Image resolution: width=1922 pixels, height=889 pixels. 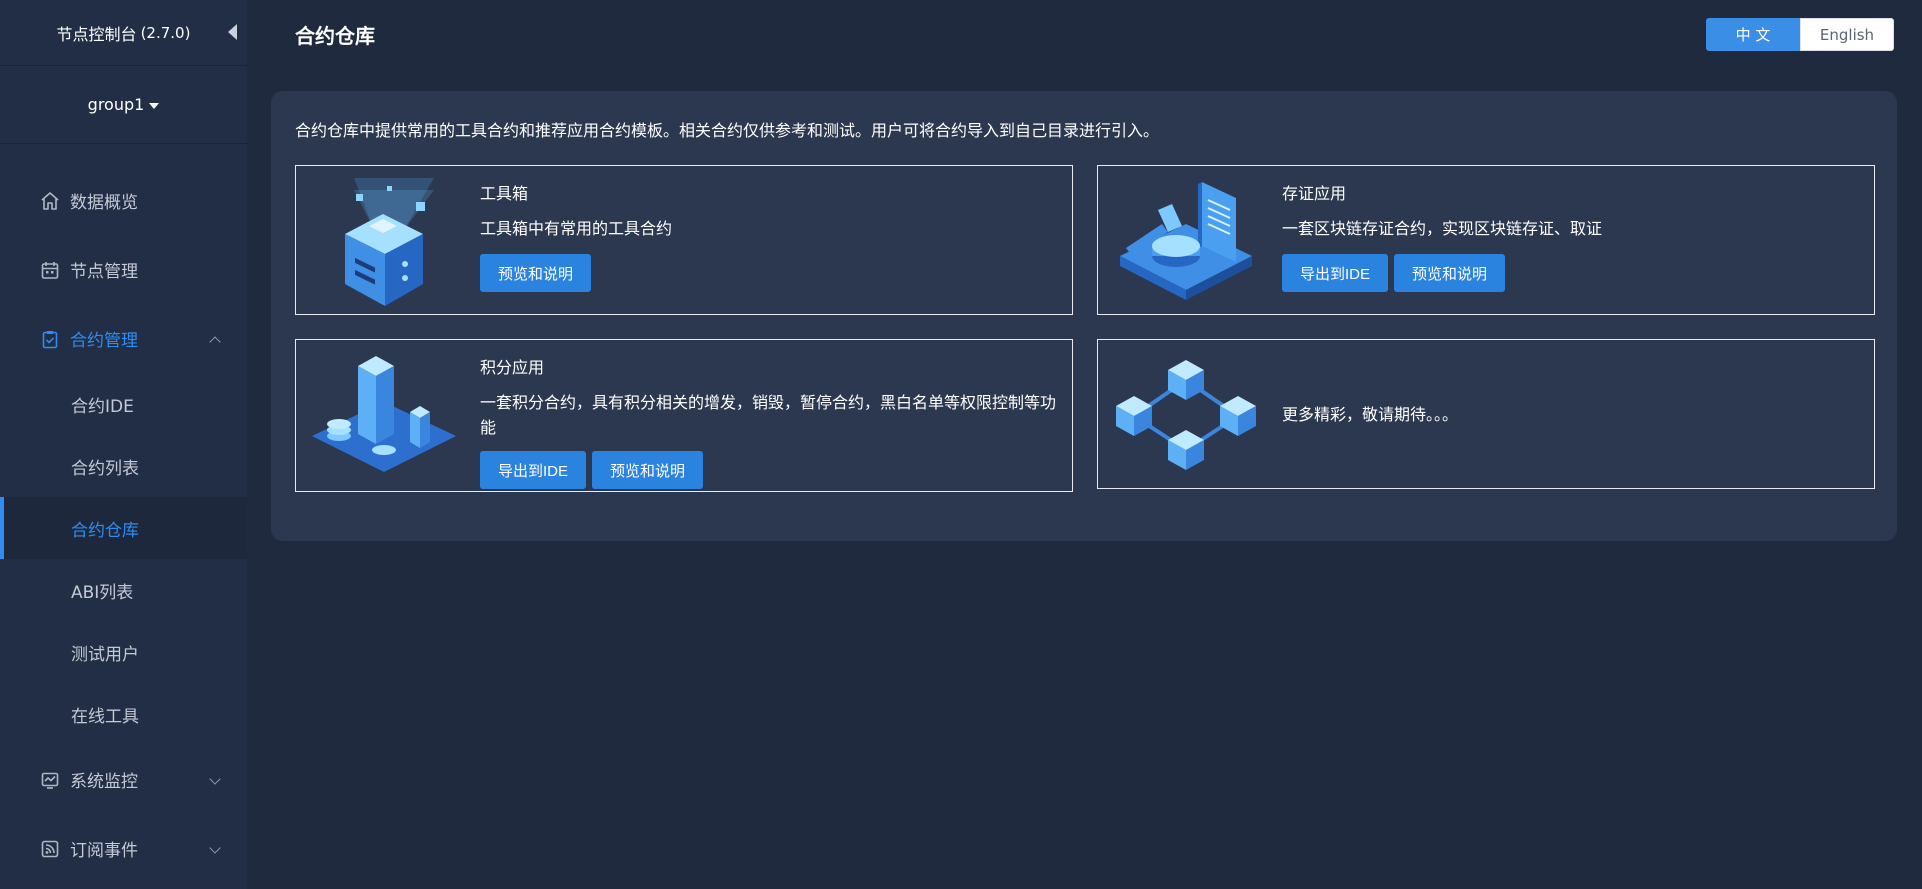 I want to click on lang-zh-button: 中 文, so click(x=1753, y=34).